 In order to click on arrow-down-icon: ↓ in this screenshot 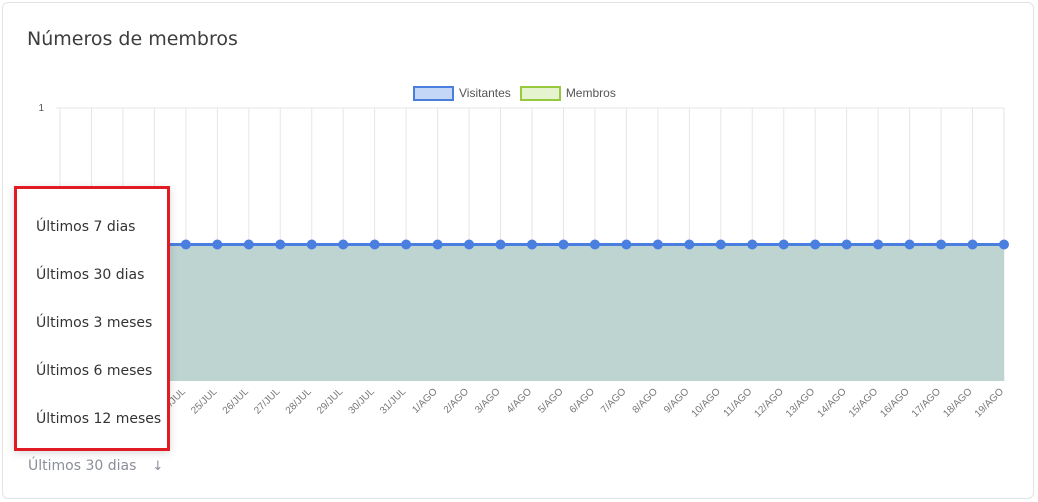, I will do `click(158, 466)`.